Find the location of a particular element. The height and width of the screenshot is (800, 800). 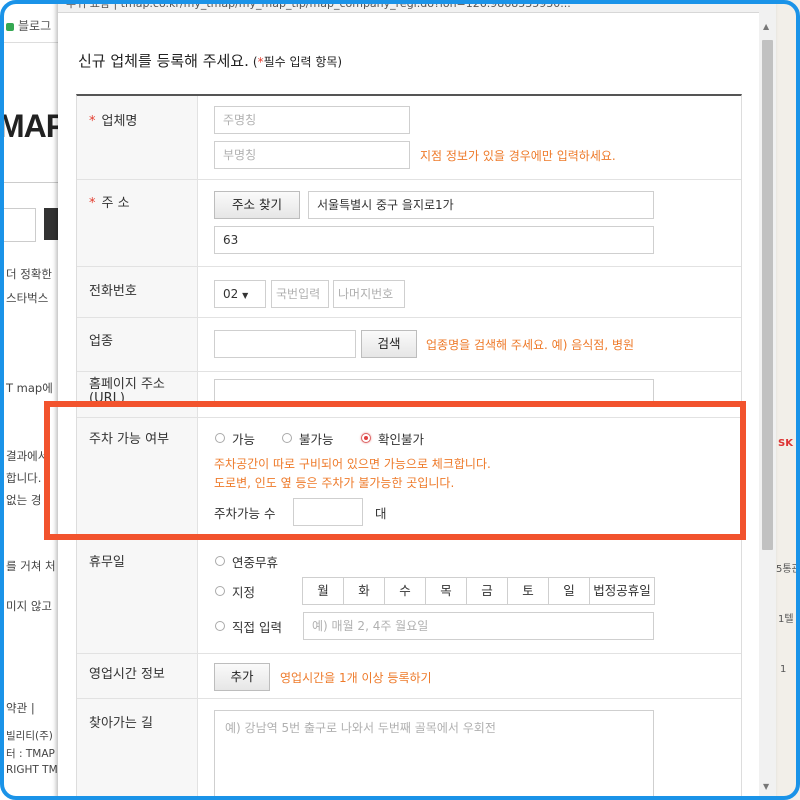

parking-count-input is located at coordinates (328, 512).